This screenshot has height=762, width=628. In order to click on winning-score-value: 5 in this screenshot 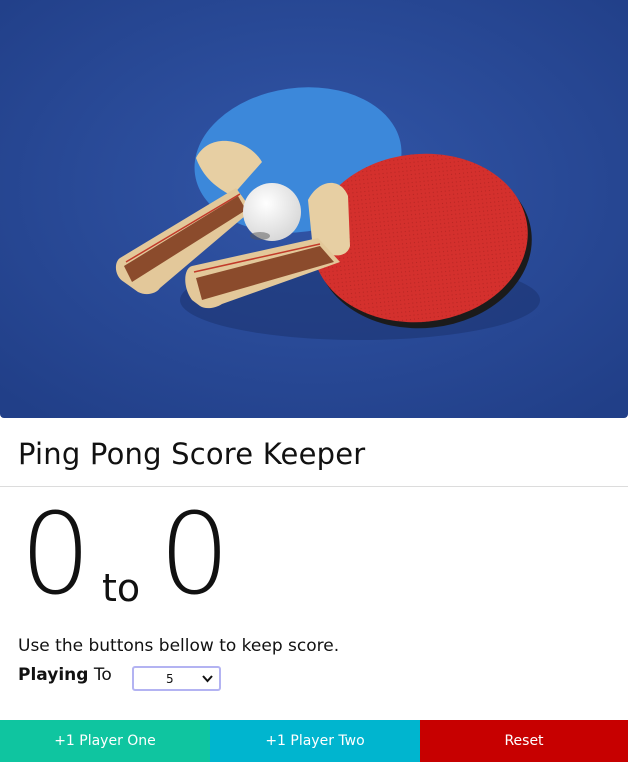, I will do `click(170, 679)`.